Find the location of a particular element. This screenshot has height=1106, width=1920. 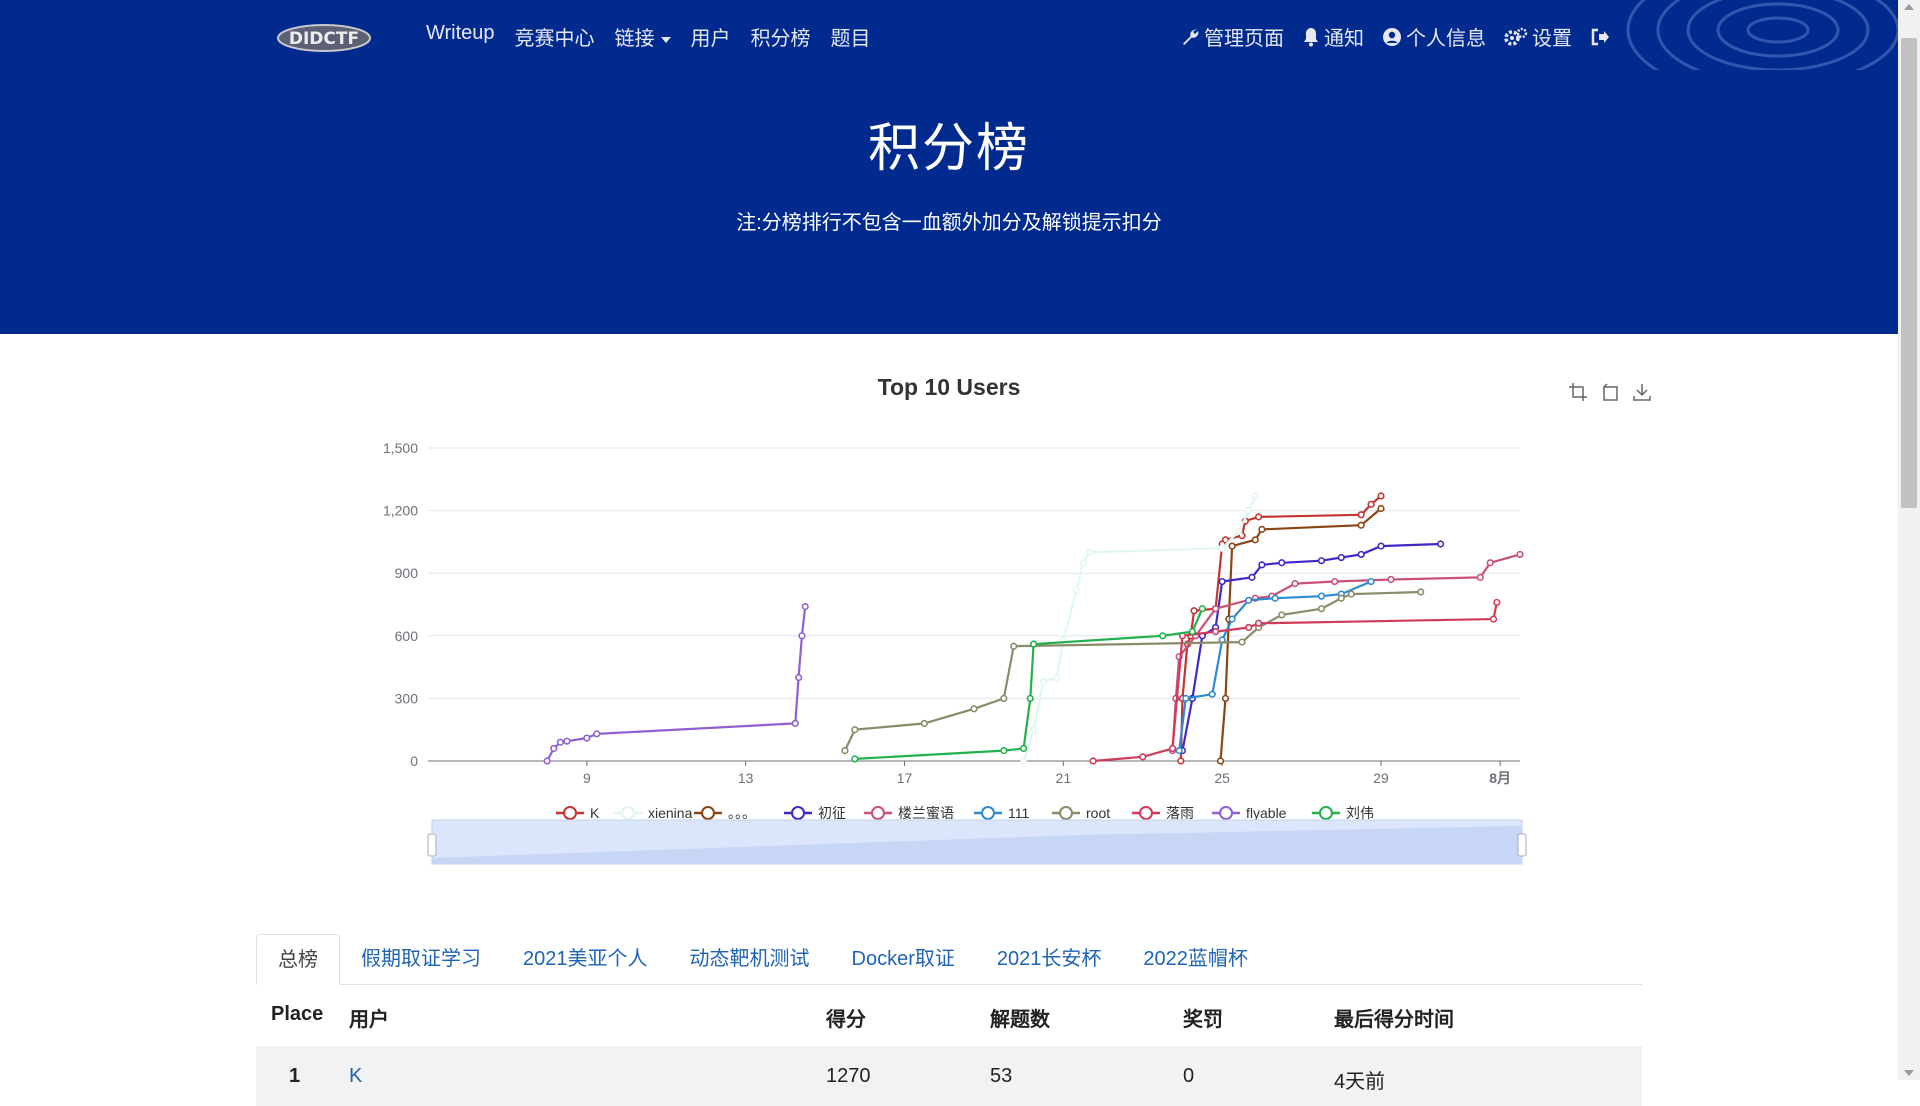

scroll-down-icon is located at coordinates (1909, 1073).